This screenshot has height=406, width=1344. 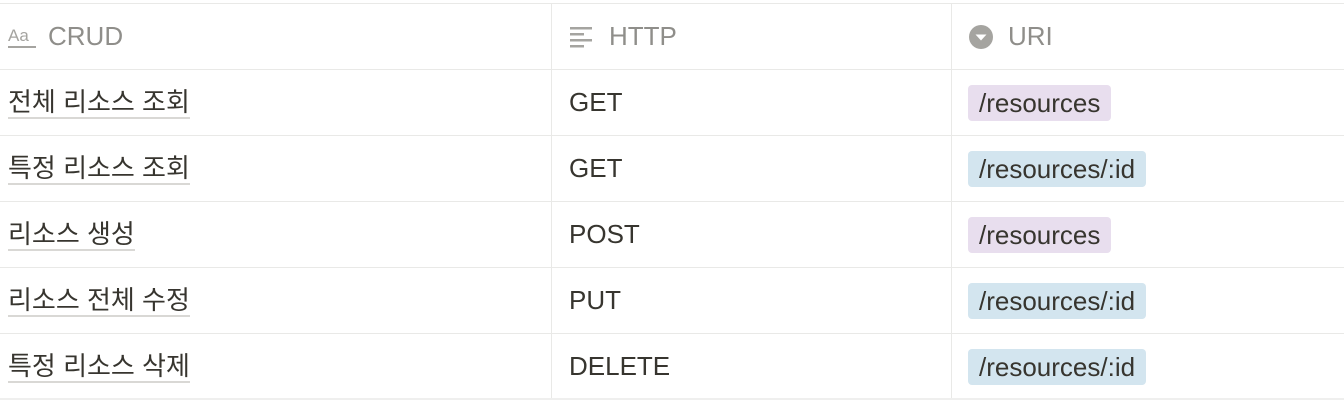 What do you see at coordinates (71, 235) in the screenshot?
I see `crud-title: 리소스 생성` at bounding box center [71, 235].